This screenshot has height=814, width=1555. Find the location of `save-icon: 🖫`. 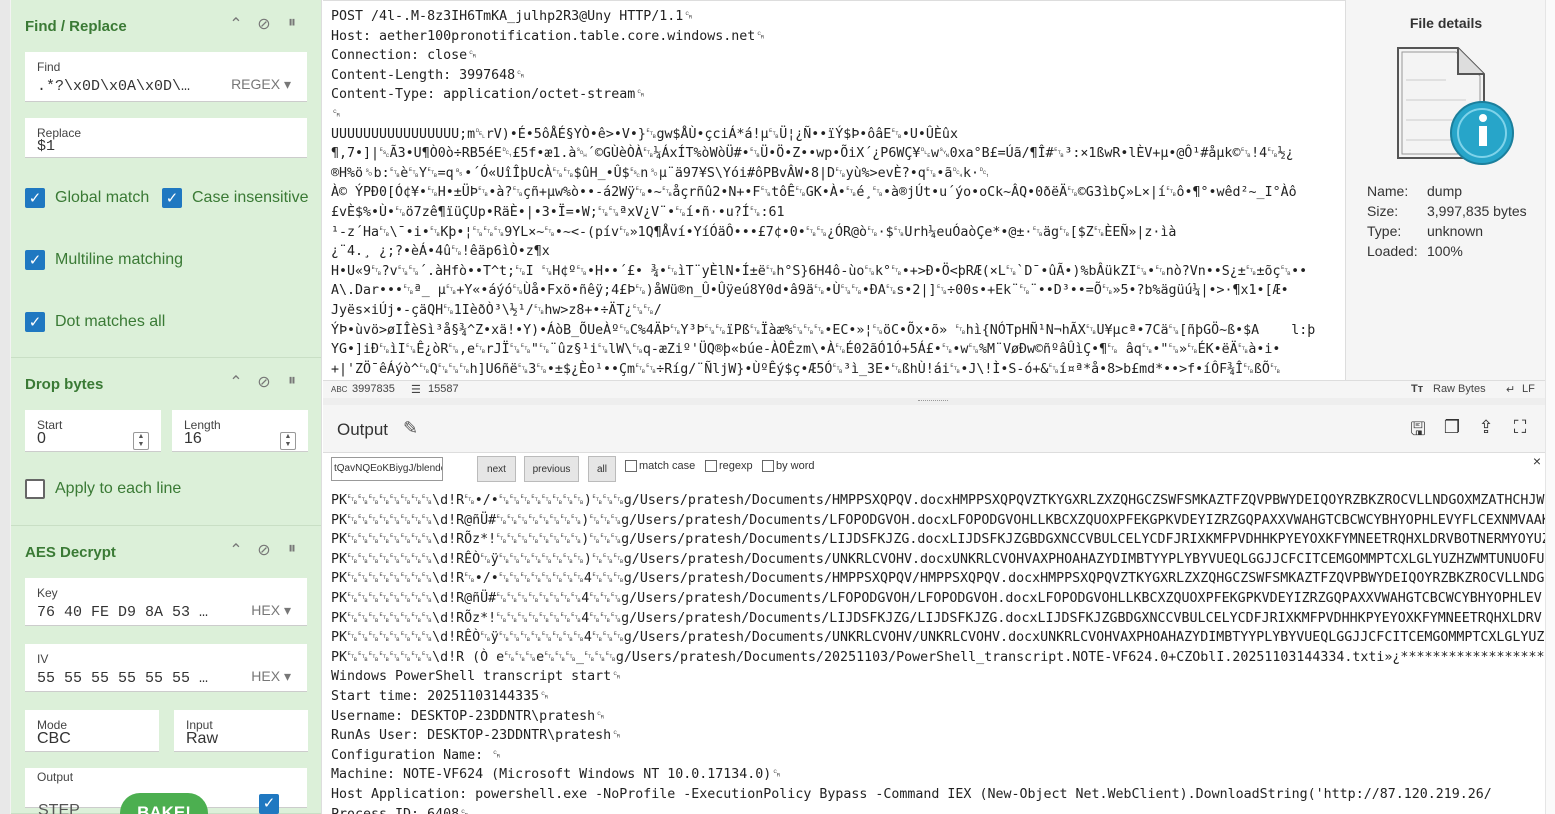

save-icon: 🖫 is located at coordinates (1418, 432).